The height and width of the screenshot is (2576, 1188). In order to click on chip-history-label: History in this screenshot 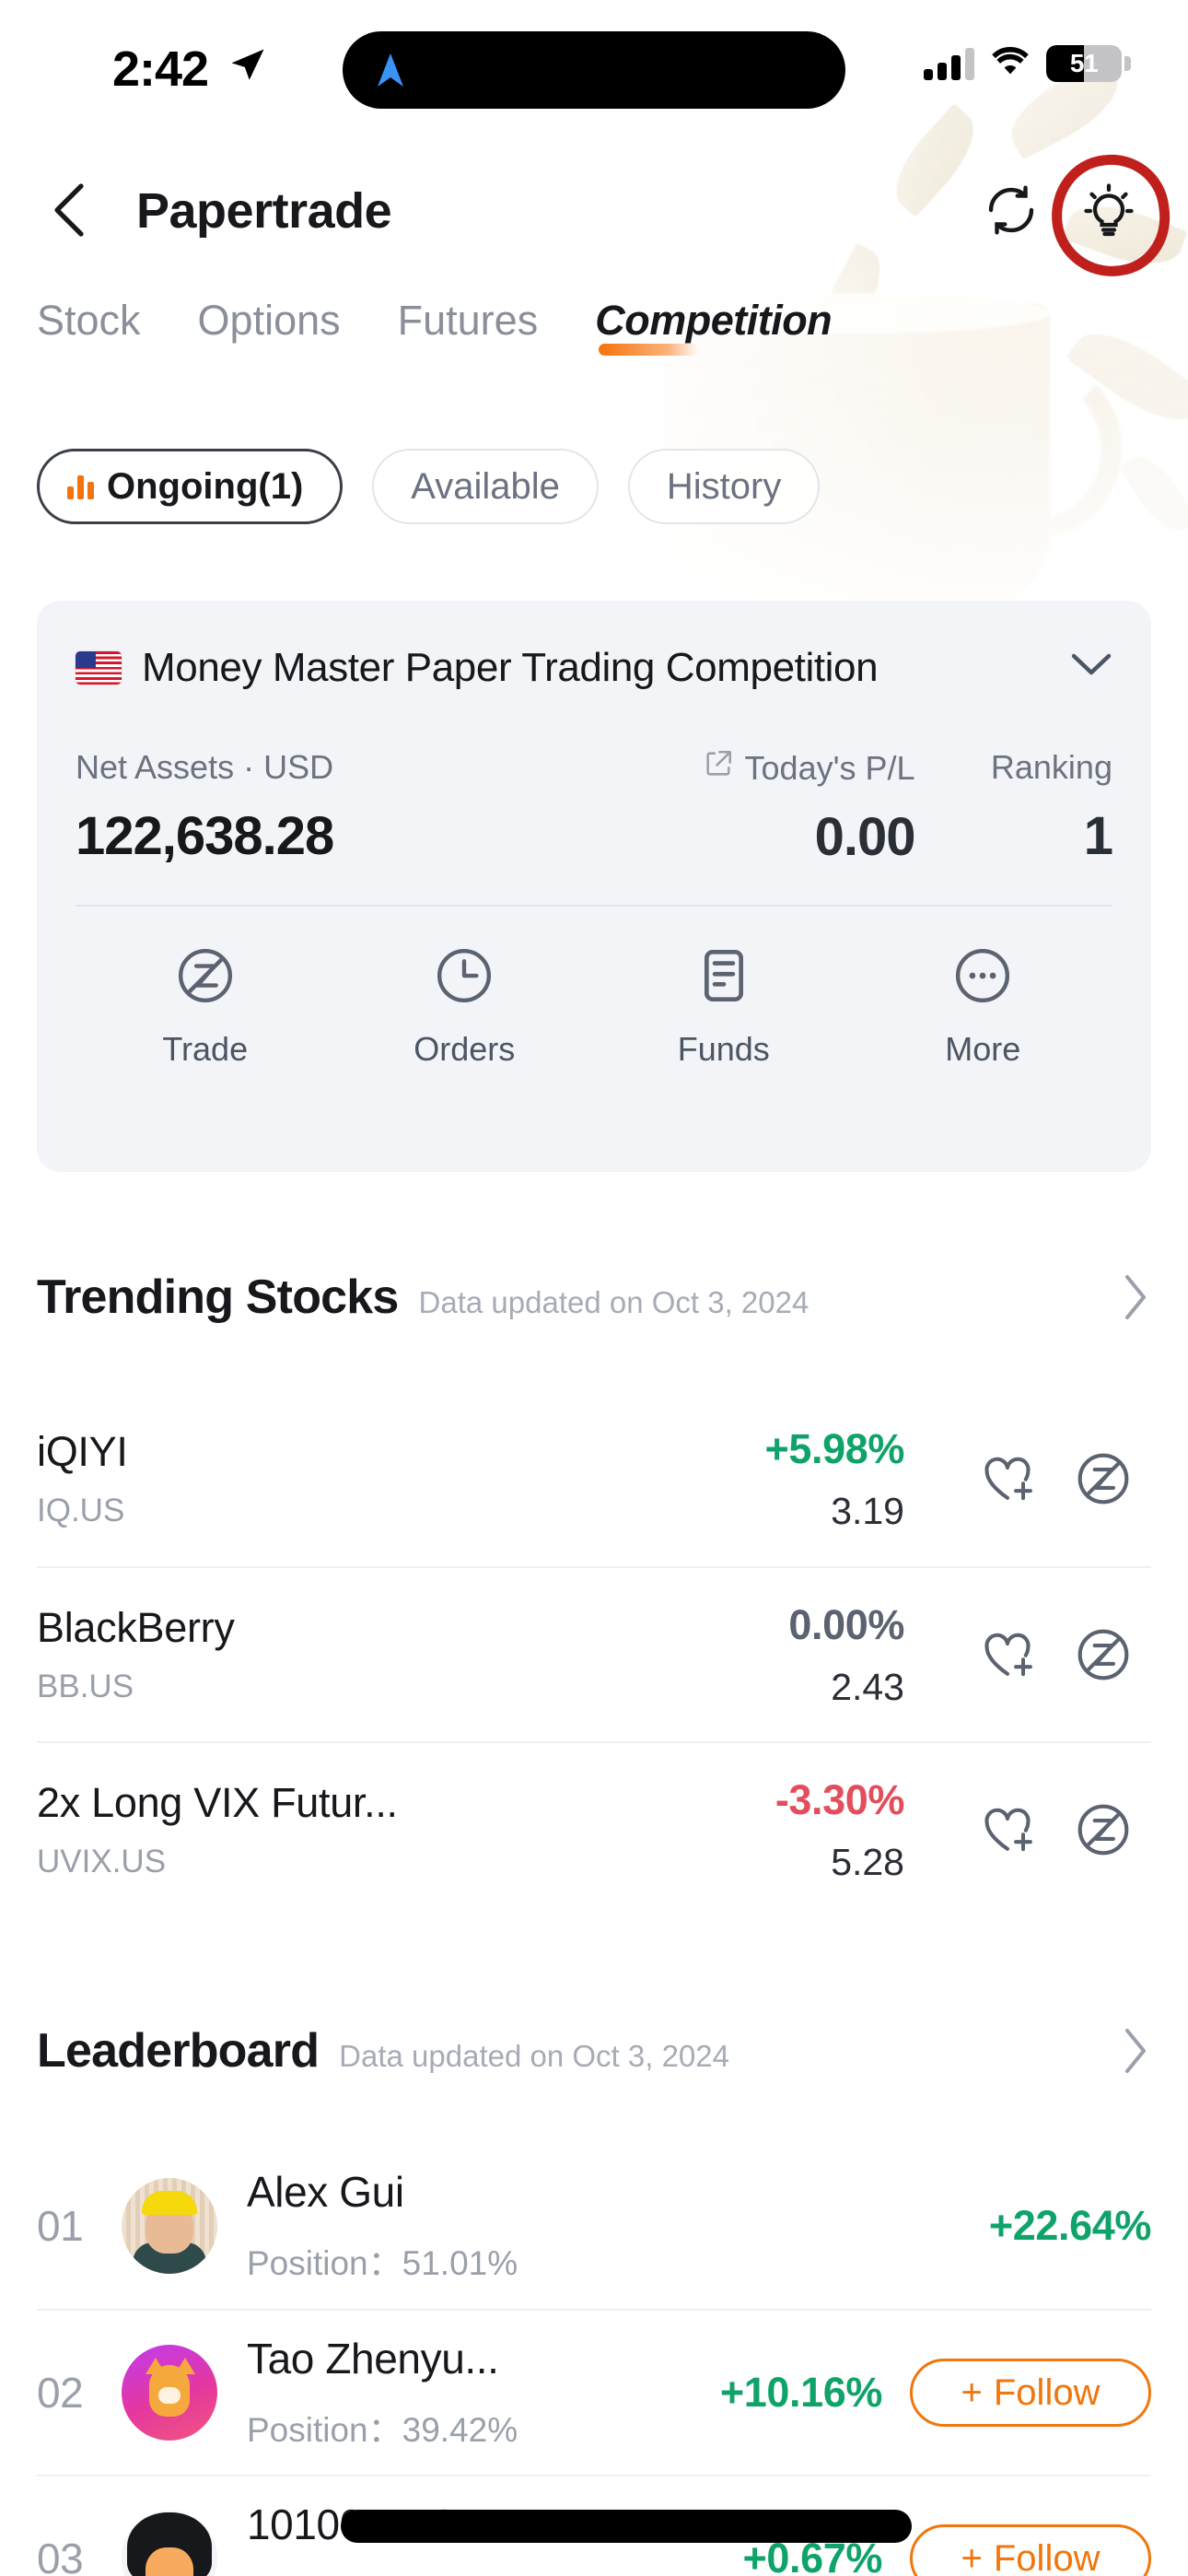, I will do `click(724, 486)`.